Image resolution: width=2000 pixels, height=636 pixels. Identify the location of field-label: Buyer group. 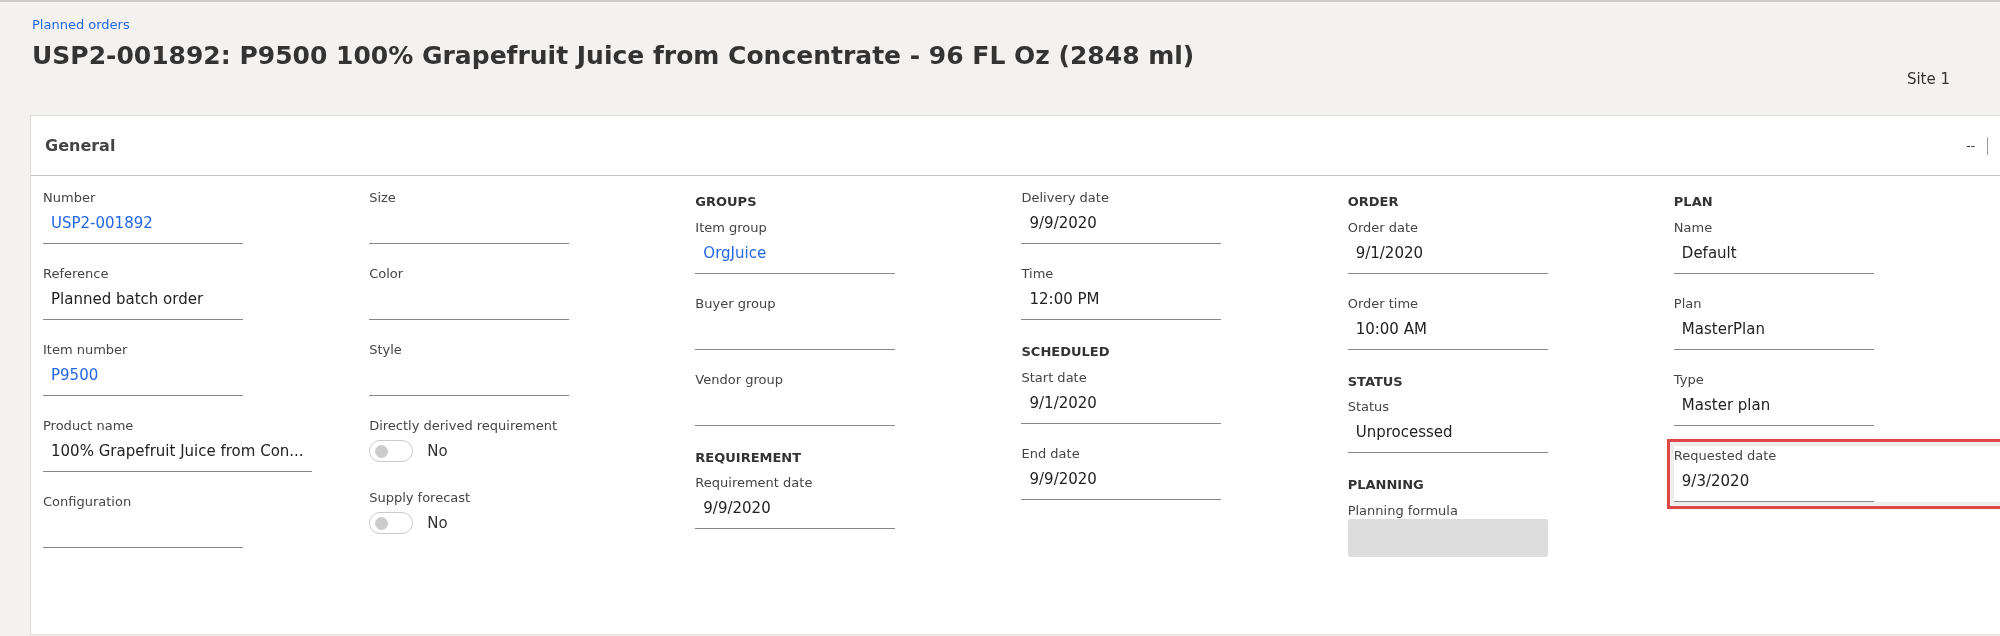
(735, 303).